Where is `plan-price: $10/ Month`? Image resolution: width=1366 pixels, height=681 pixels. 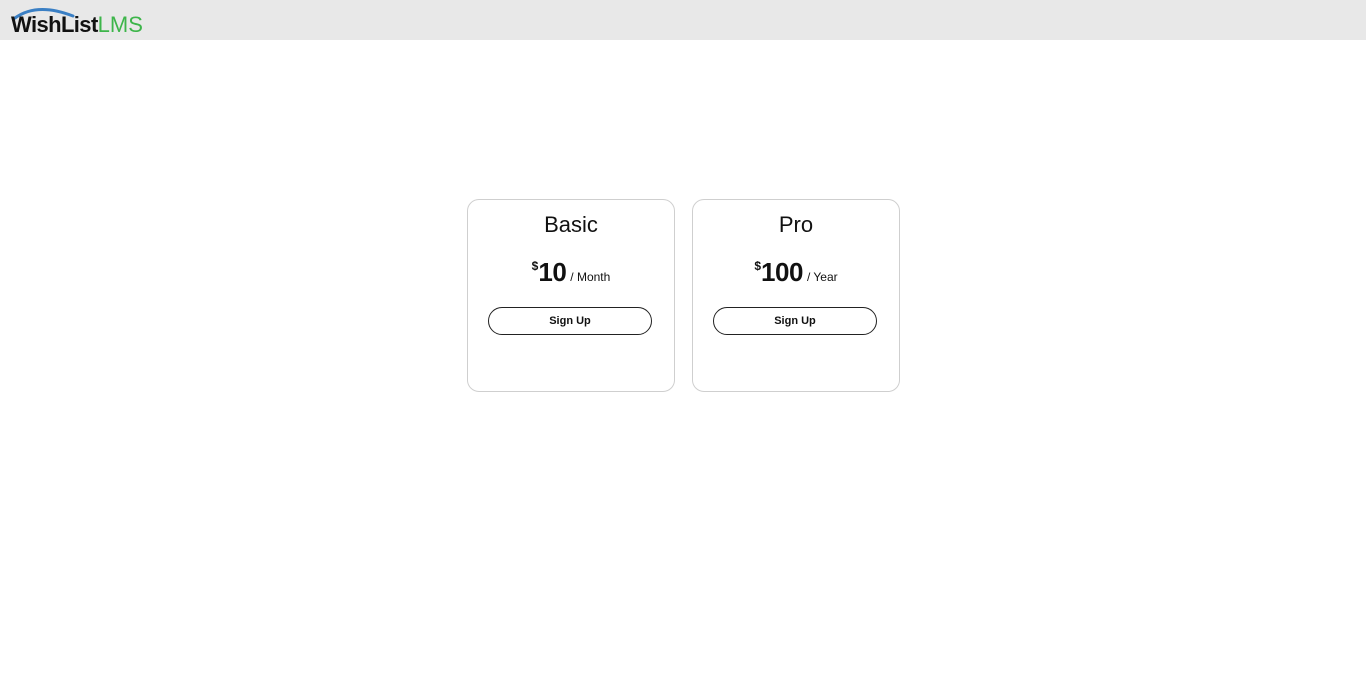 plan-price: $10/ Month is located at coordinates (571, 272).